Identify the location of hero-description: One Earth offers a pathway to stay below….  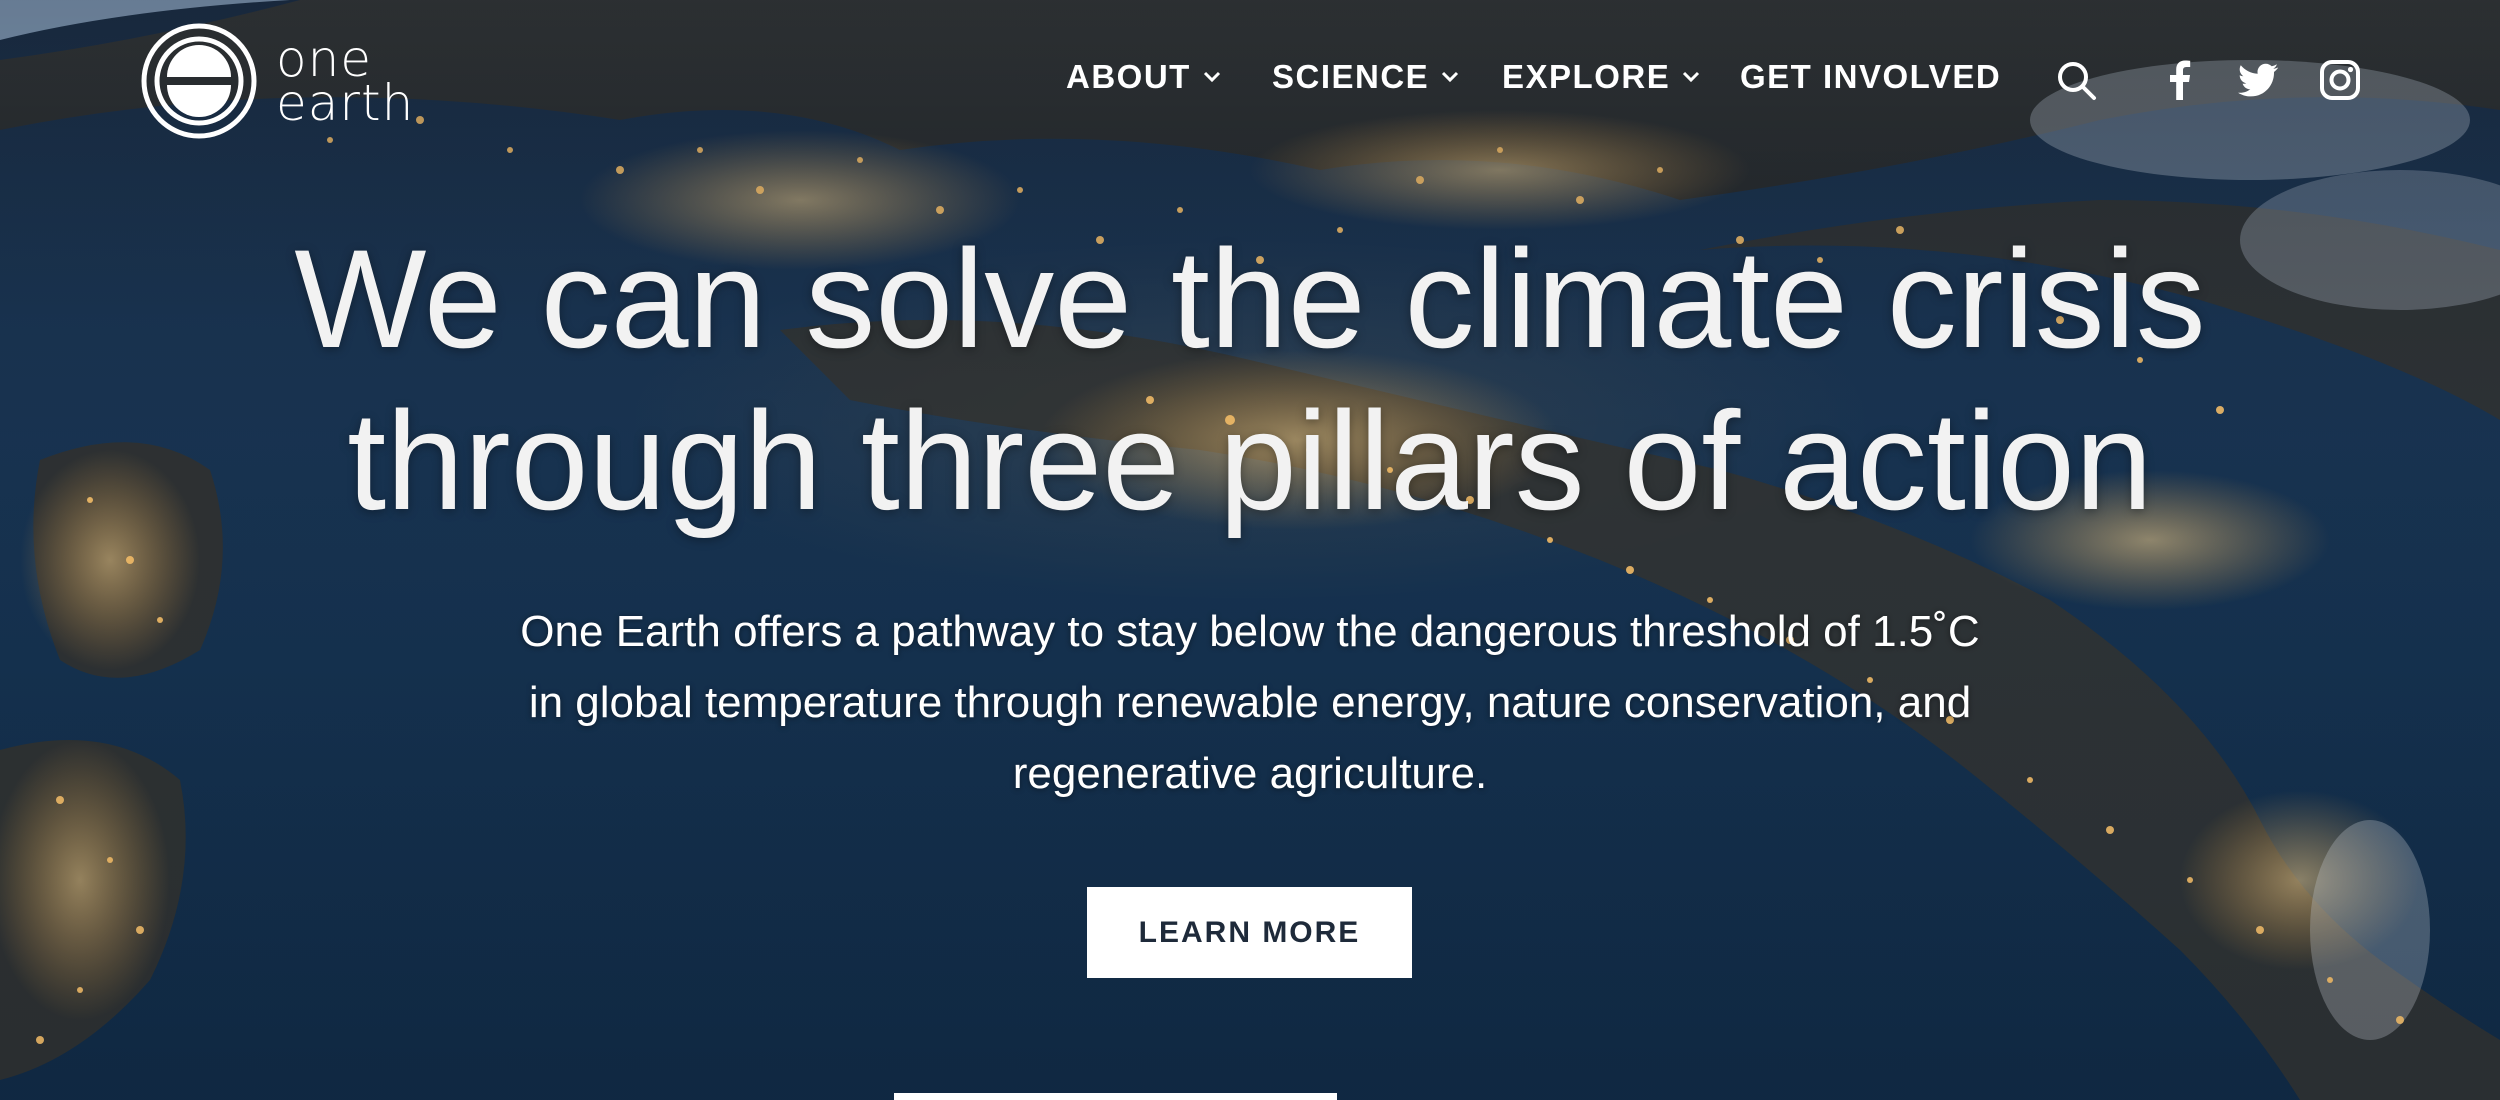
(1250, 702).